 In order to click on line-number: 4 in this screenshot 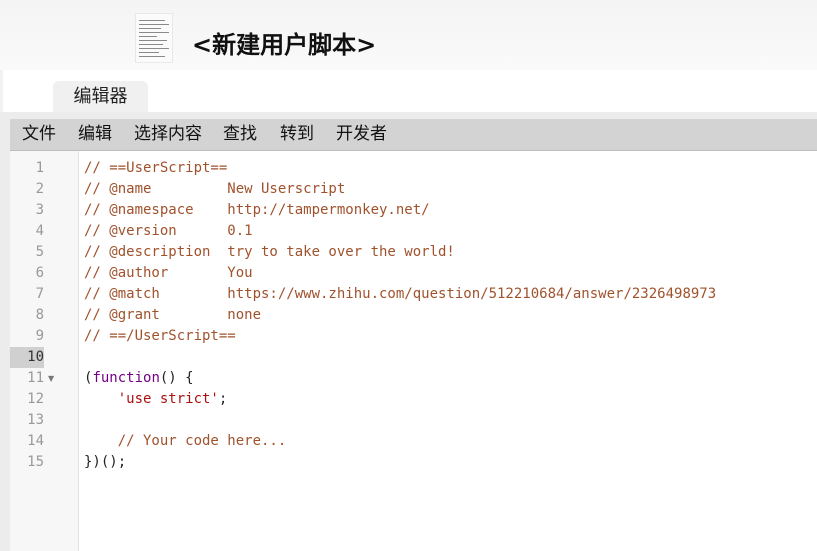, I will do `click(39, 231)`.